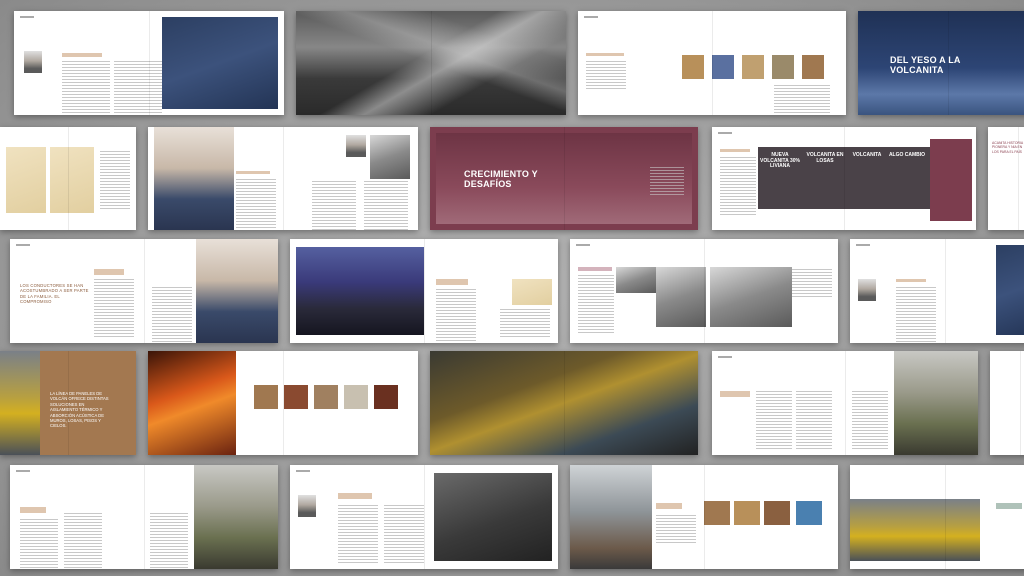 The width and height of the screenshot is (1024, 576). What do you see at coordinates (907, 155) in the screenshot?
I see `ad-poster: ALGO CAMBIO` at bounding box center [907, 155].